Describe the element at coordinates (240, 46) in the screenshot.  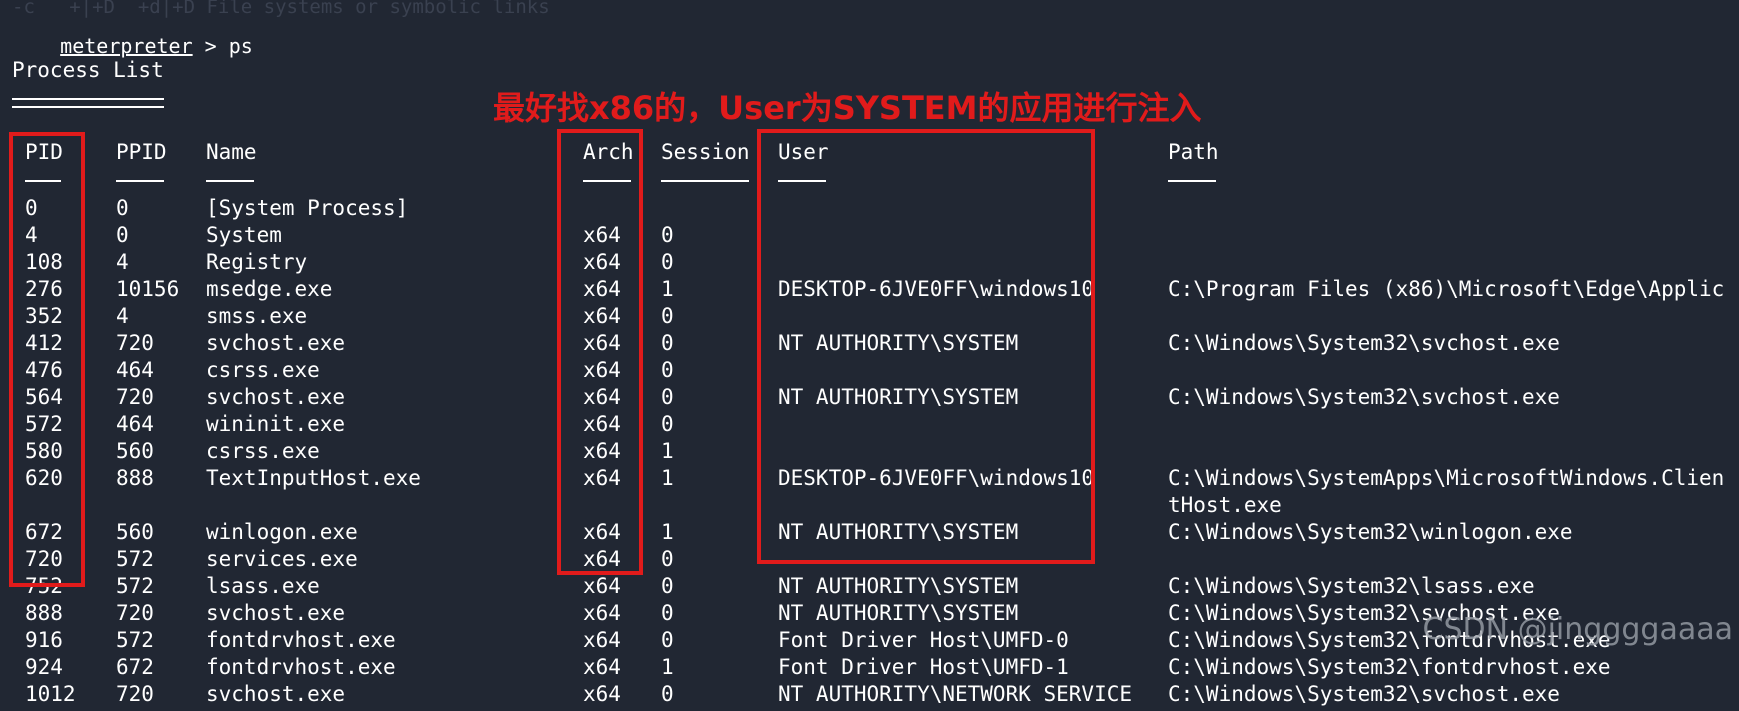
I see `prompt-command: ps` at that location.